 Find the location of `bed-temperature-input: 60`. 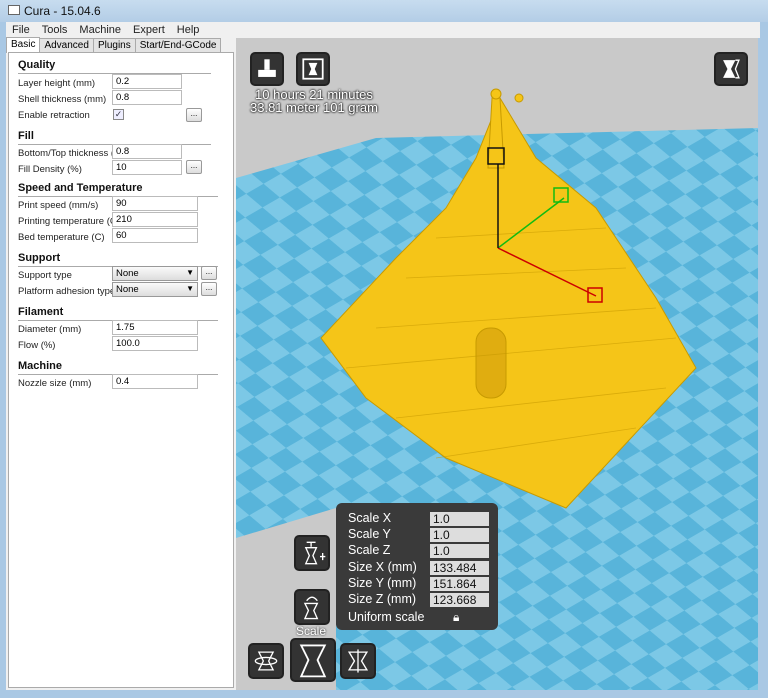

bed-temperature-input: 60 is located at coordinates (155, 235).